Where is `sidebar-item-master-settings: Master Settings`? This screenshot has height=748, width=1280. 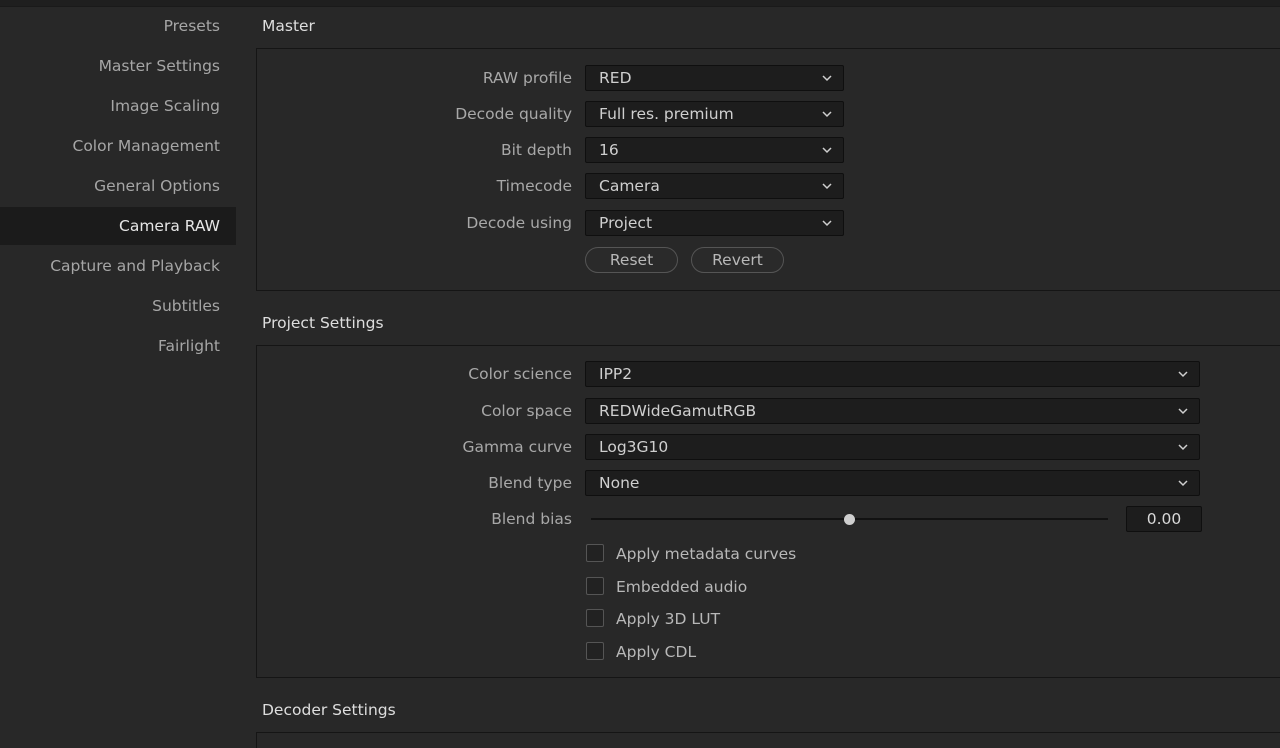 sidebar-item-master-settings: Master Settings is located at coordinates (118, 66).